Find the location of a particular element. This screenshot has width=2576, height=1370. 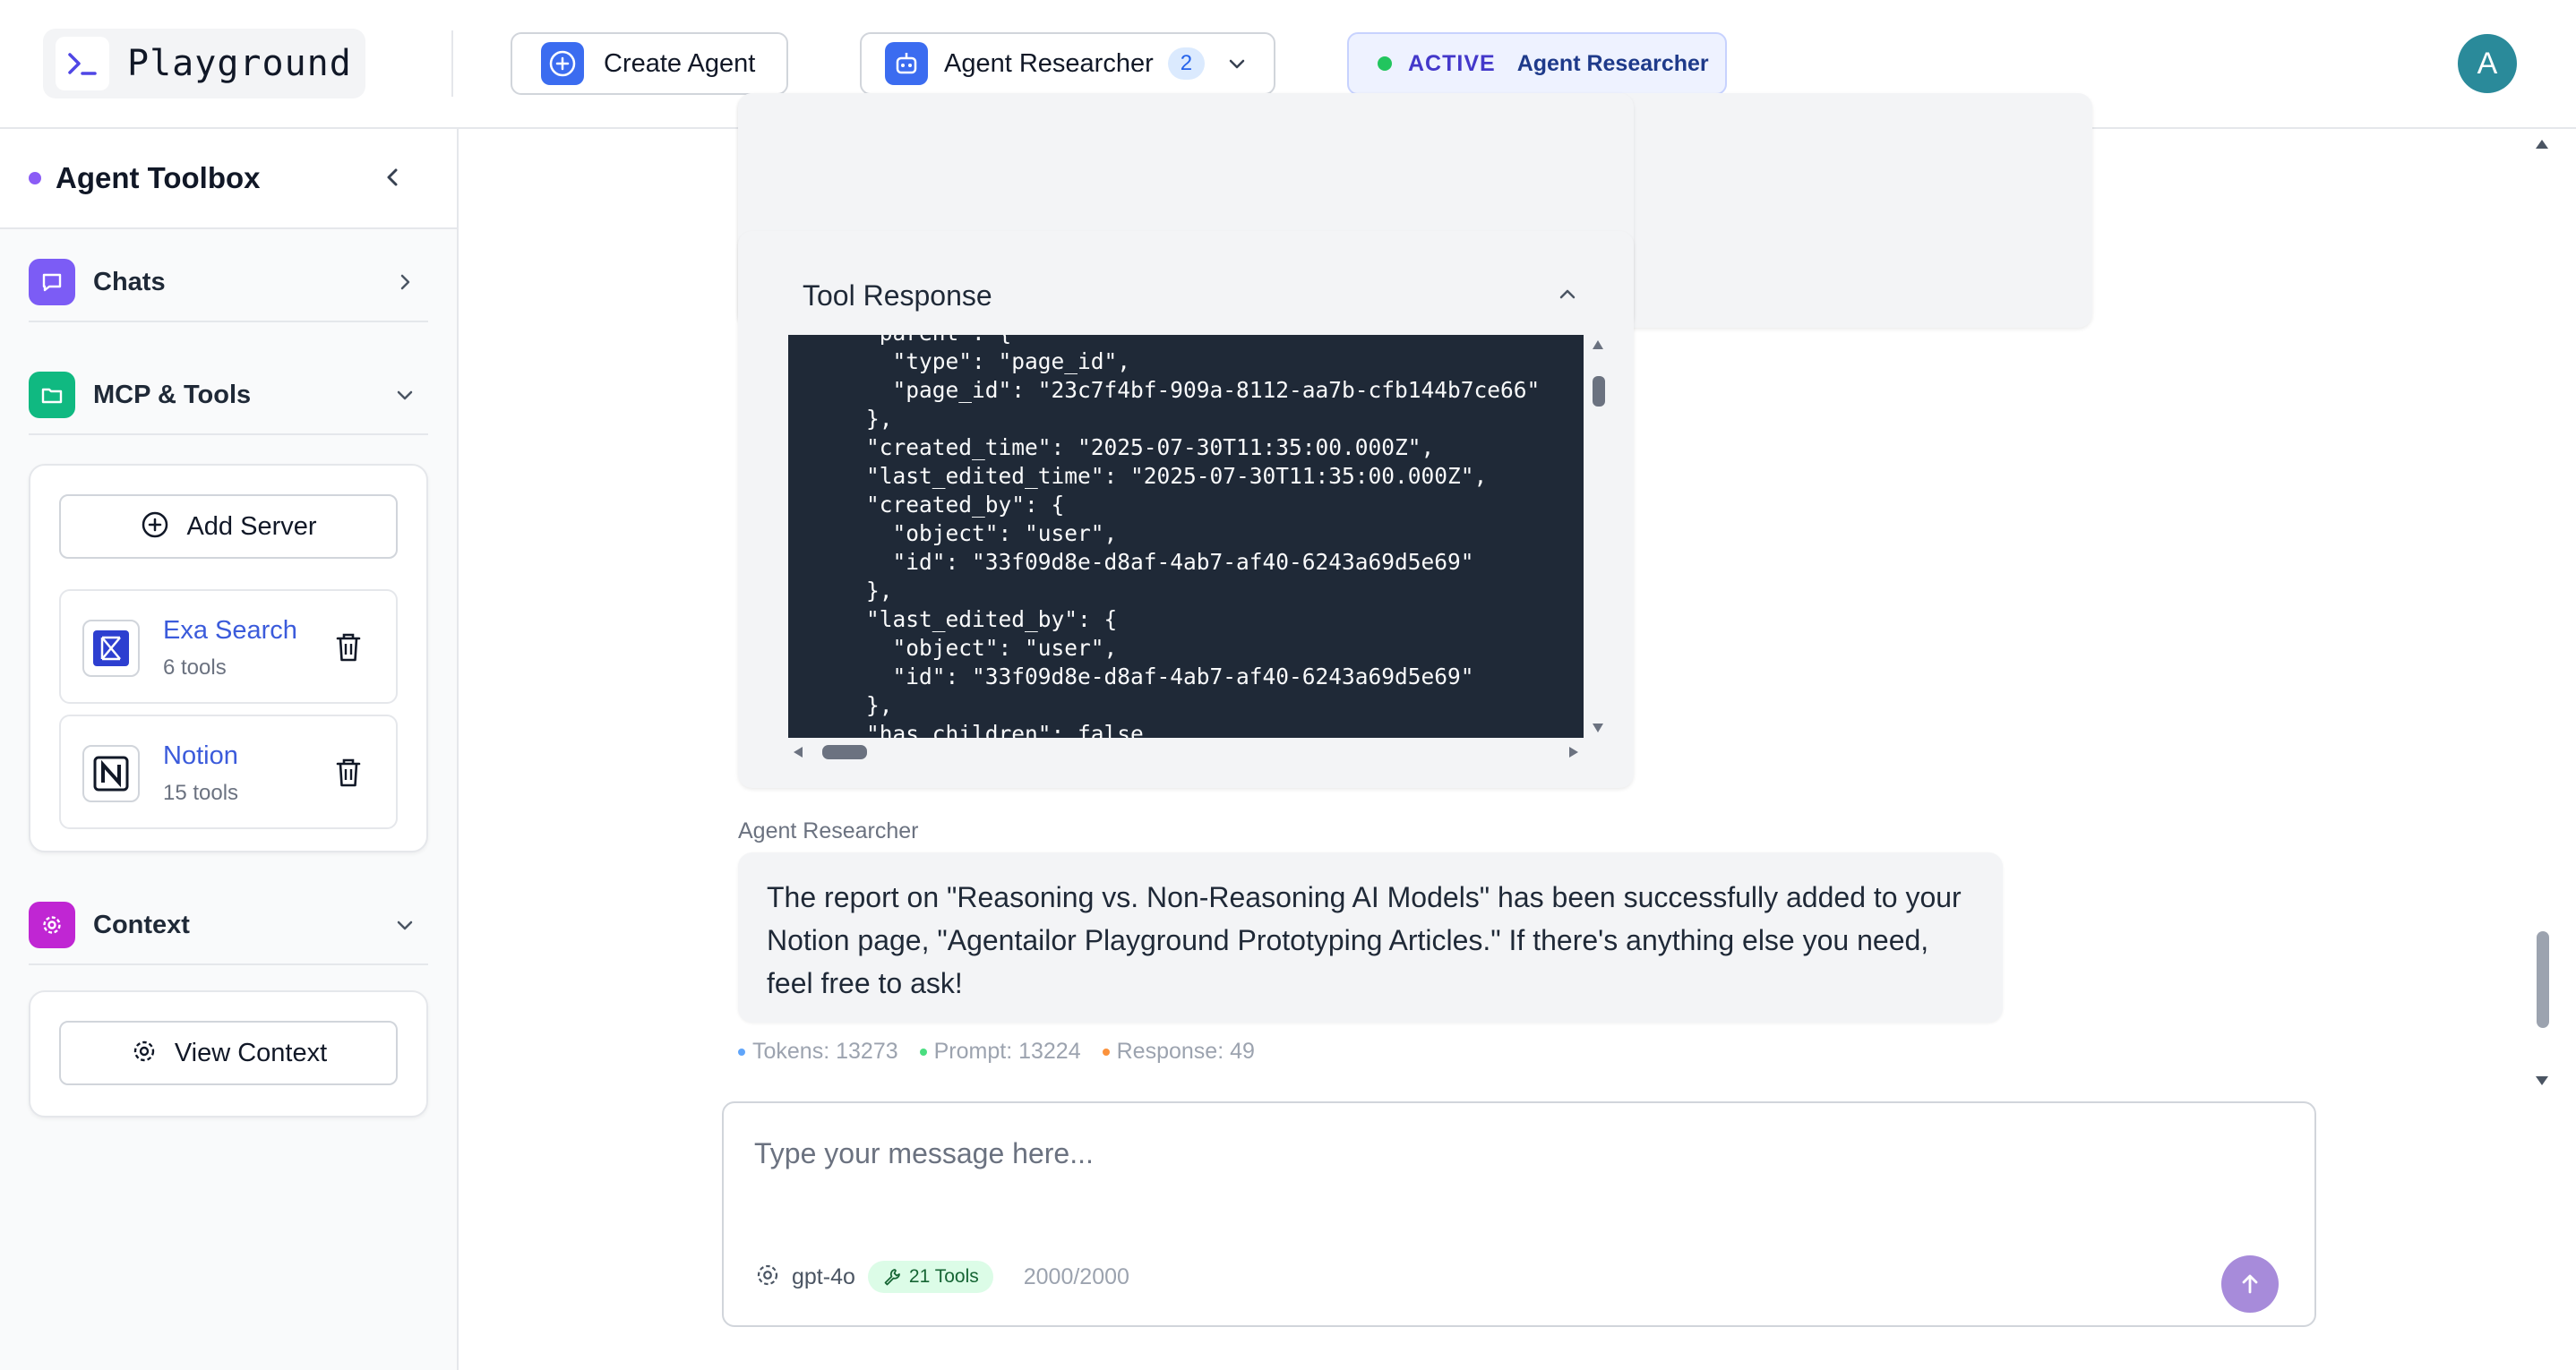

status-agent-name: Agent Researcher is located at coordinates (1612, 63).